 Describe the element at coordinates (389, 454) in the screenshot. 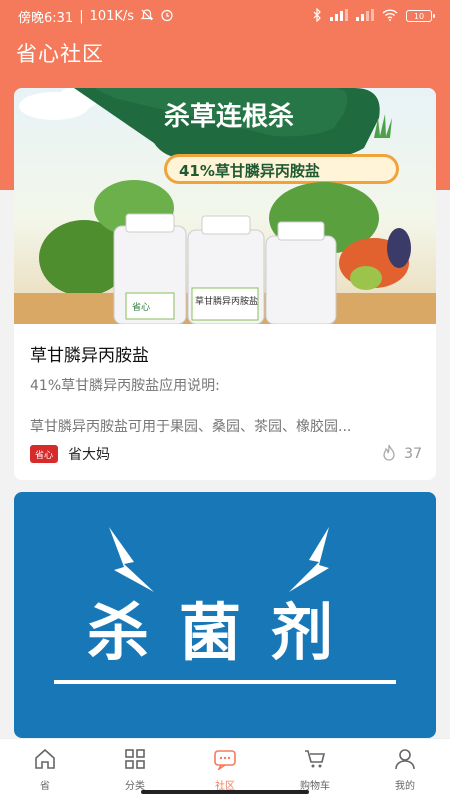

I see `flame-icon` at that location.